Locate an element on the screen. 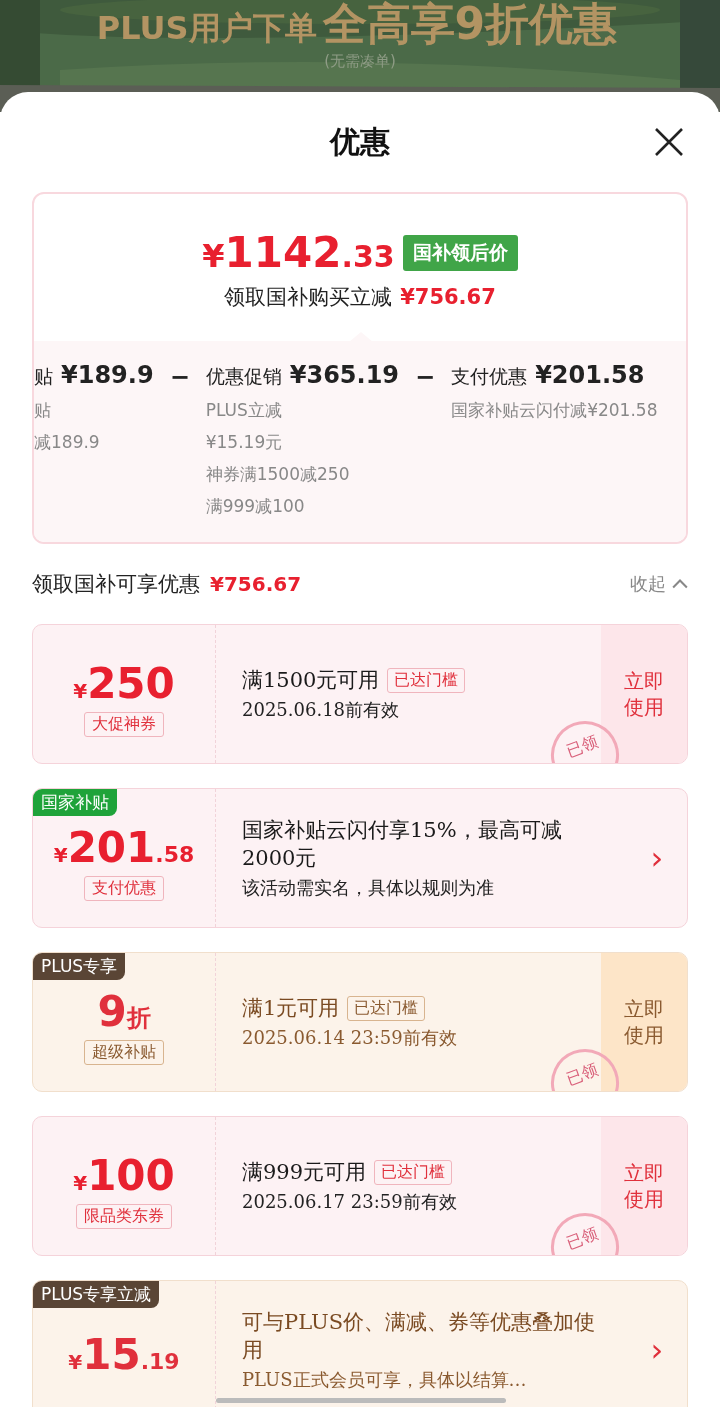 This screenshot has width=720, height=1407. coupon-detail: 2025.06.14 23:59前有效 is located at coordinates (350, 1038).